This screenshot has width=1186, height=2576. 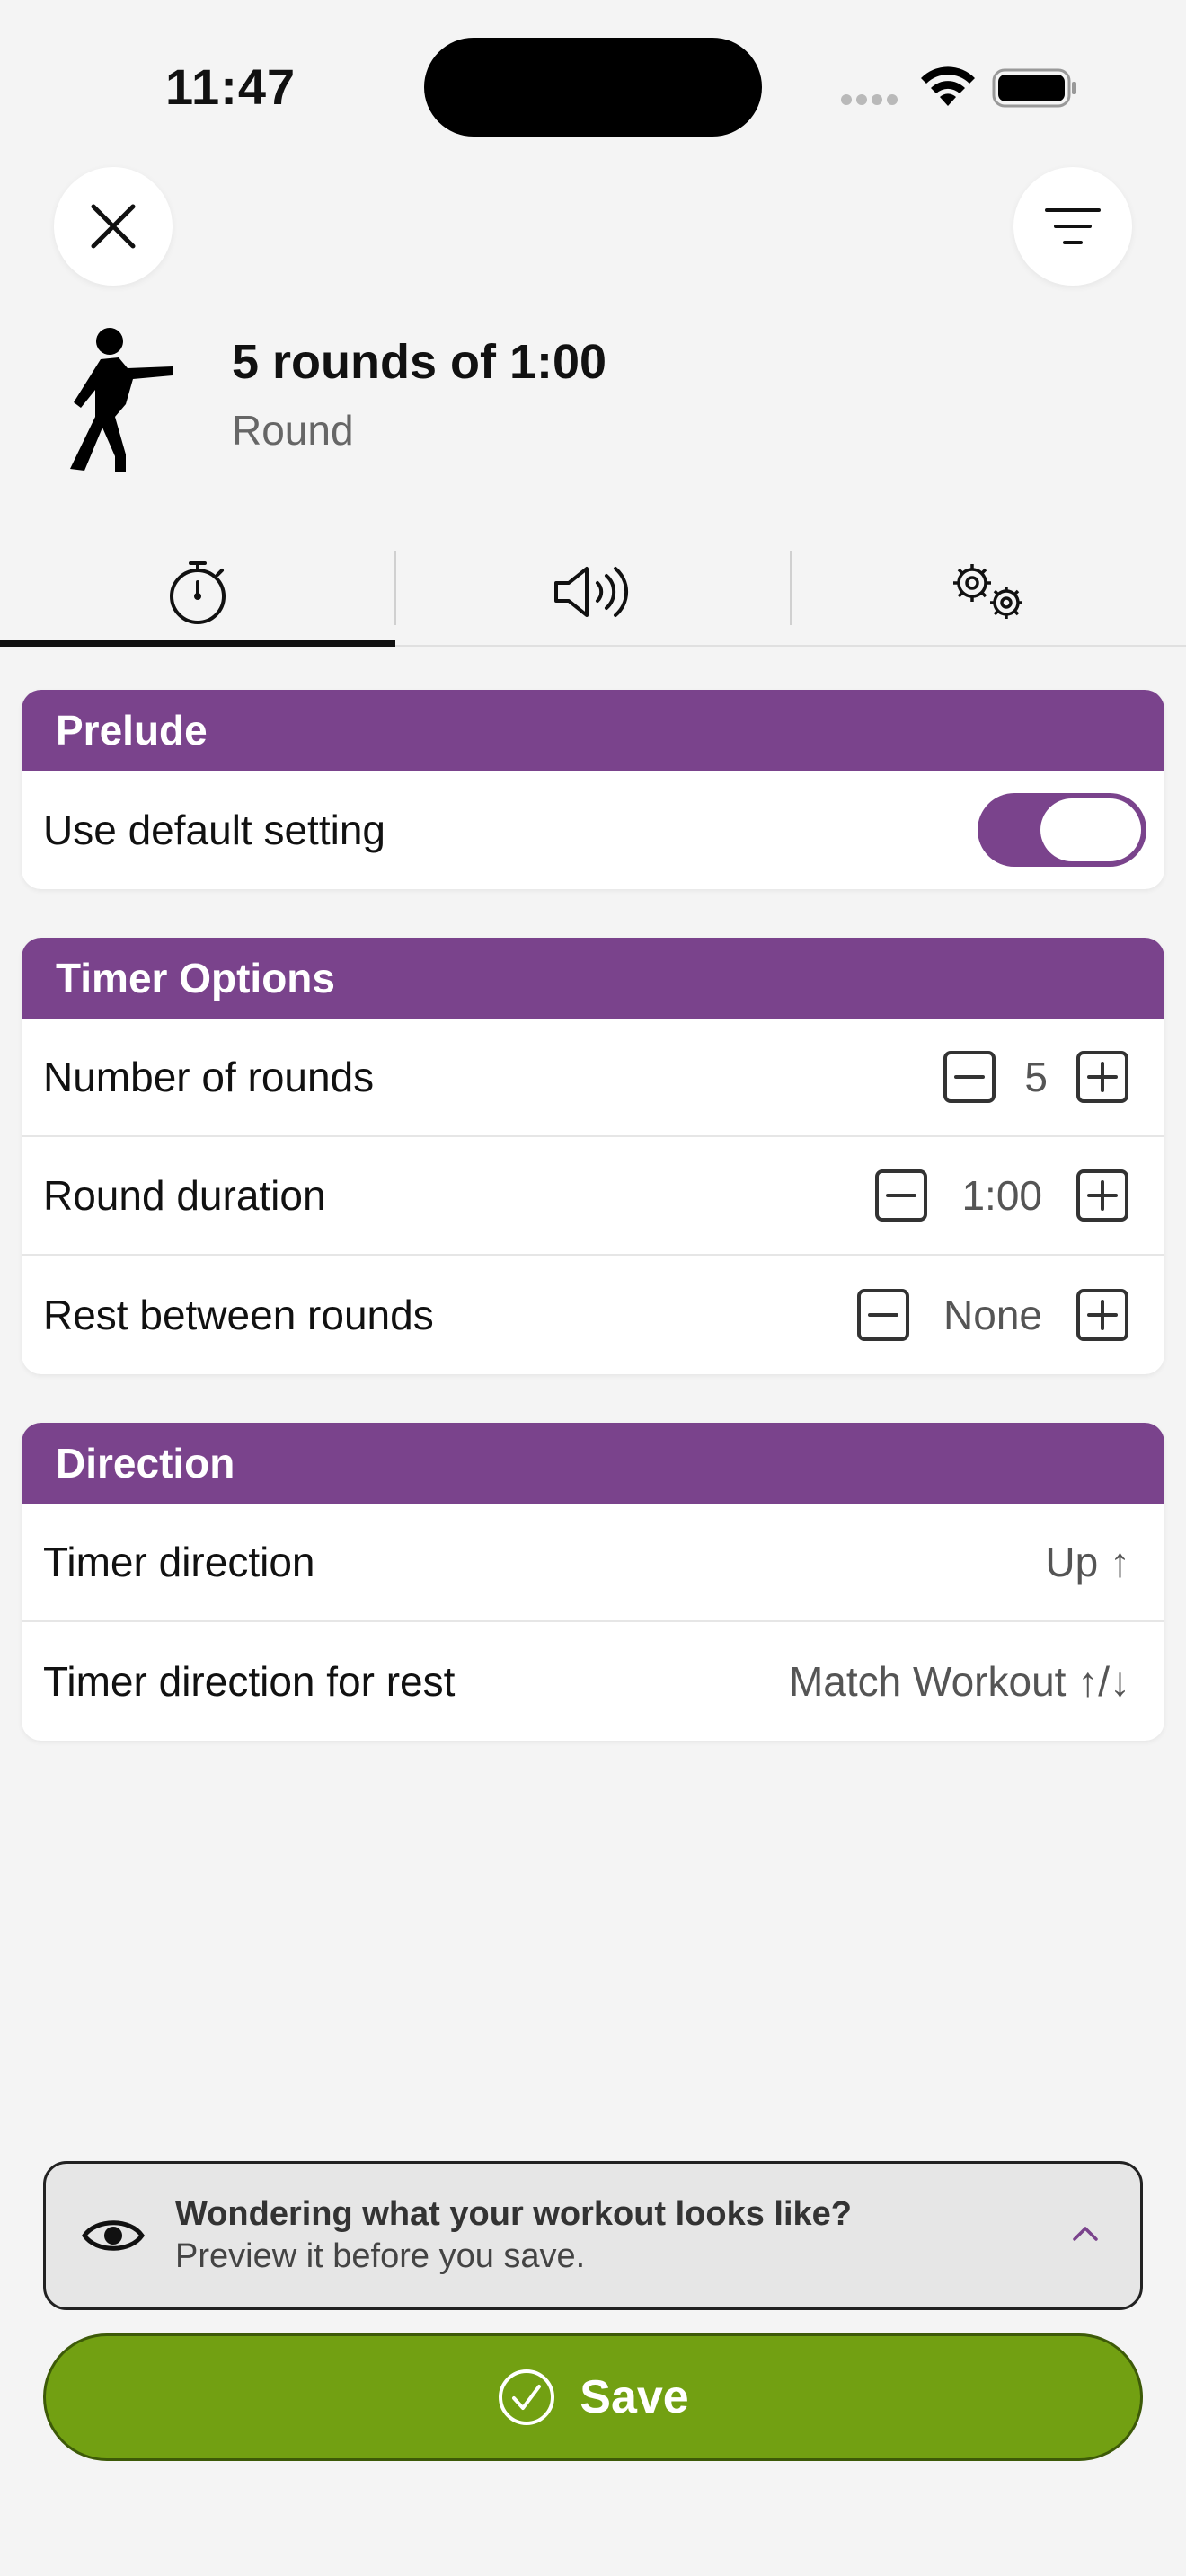 What do you see at coordinates (238, 1315) in the screenshot?
I see `rest-between-rounds-label: Rest between rounds` at bounding box center [238, 1315].